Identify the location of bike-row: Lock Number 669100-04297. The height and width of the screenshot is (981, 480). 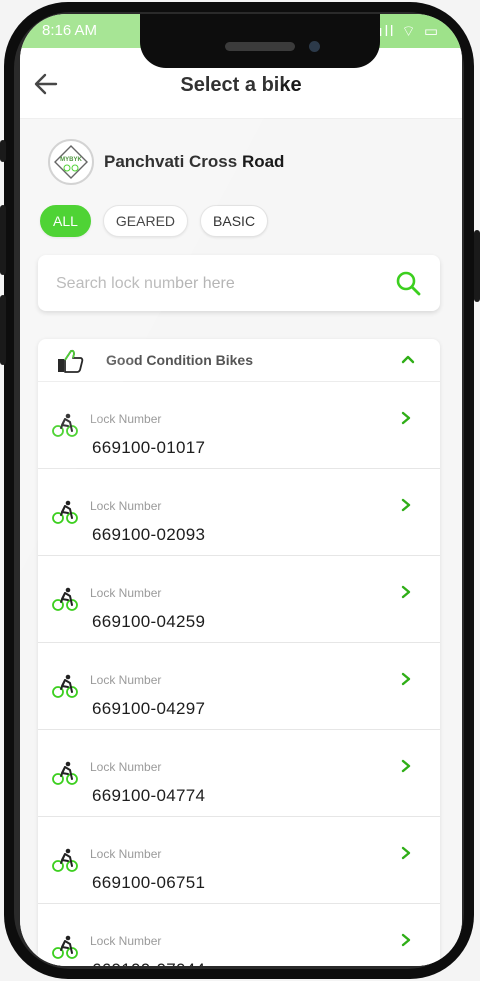
(239, 686).